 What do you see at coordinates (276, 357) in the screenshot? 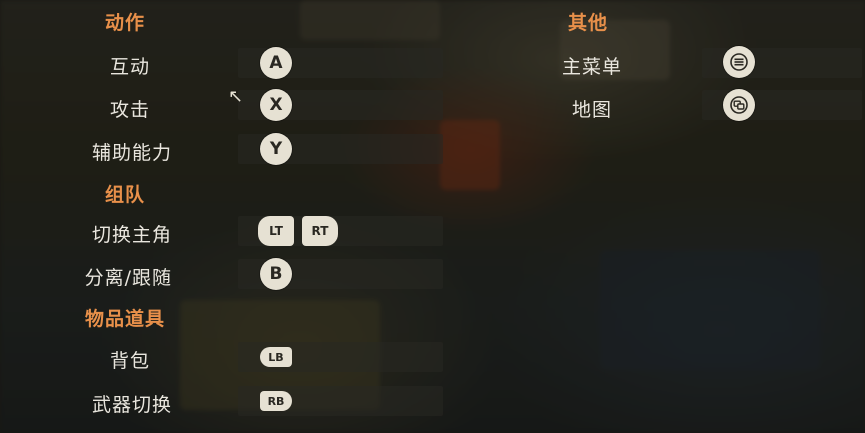
I see `lb-bumper-icon: LB` at bounding box center [276, 357].